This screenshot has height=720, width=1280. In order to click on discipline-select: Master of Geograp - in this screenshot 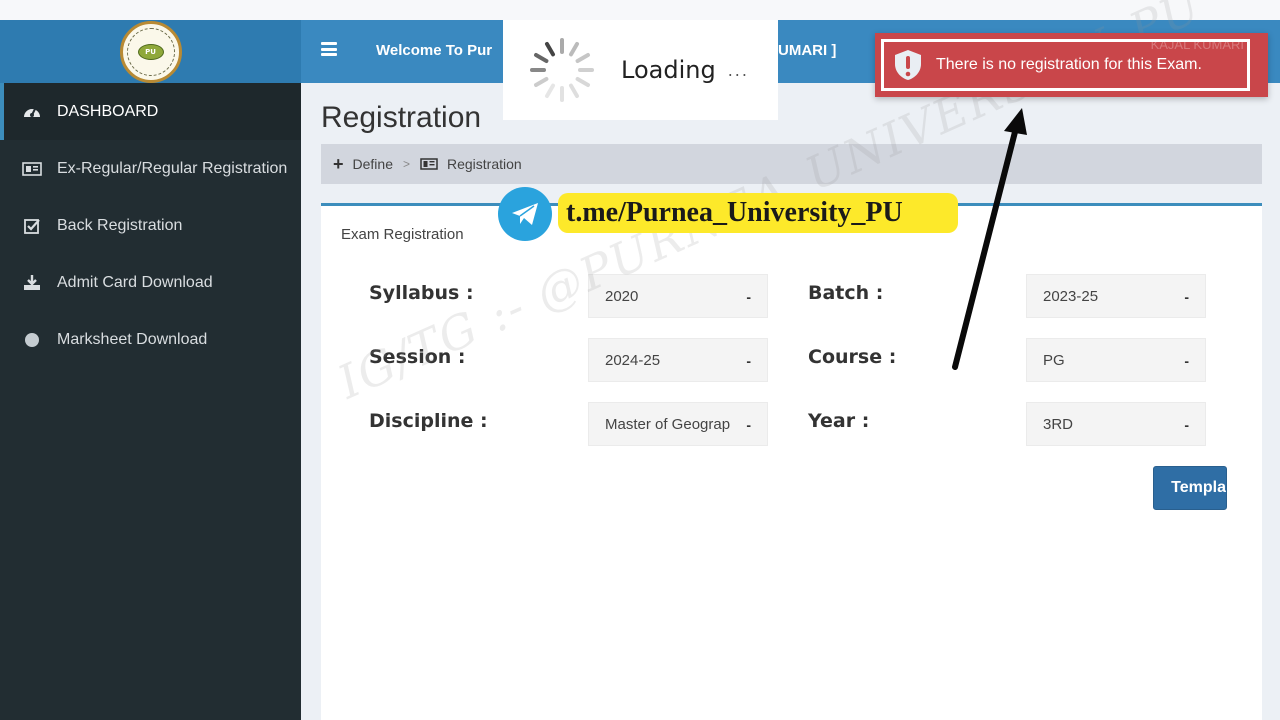, I will do `click(678, 424)`.